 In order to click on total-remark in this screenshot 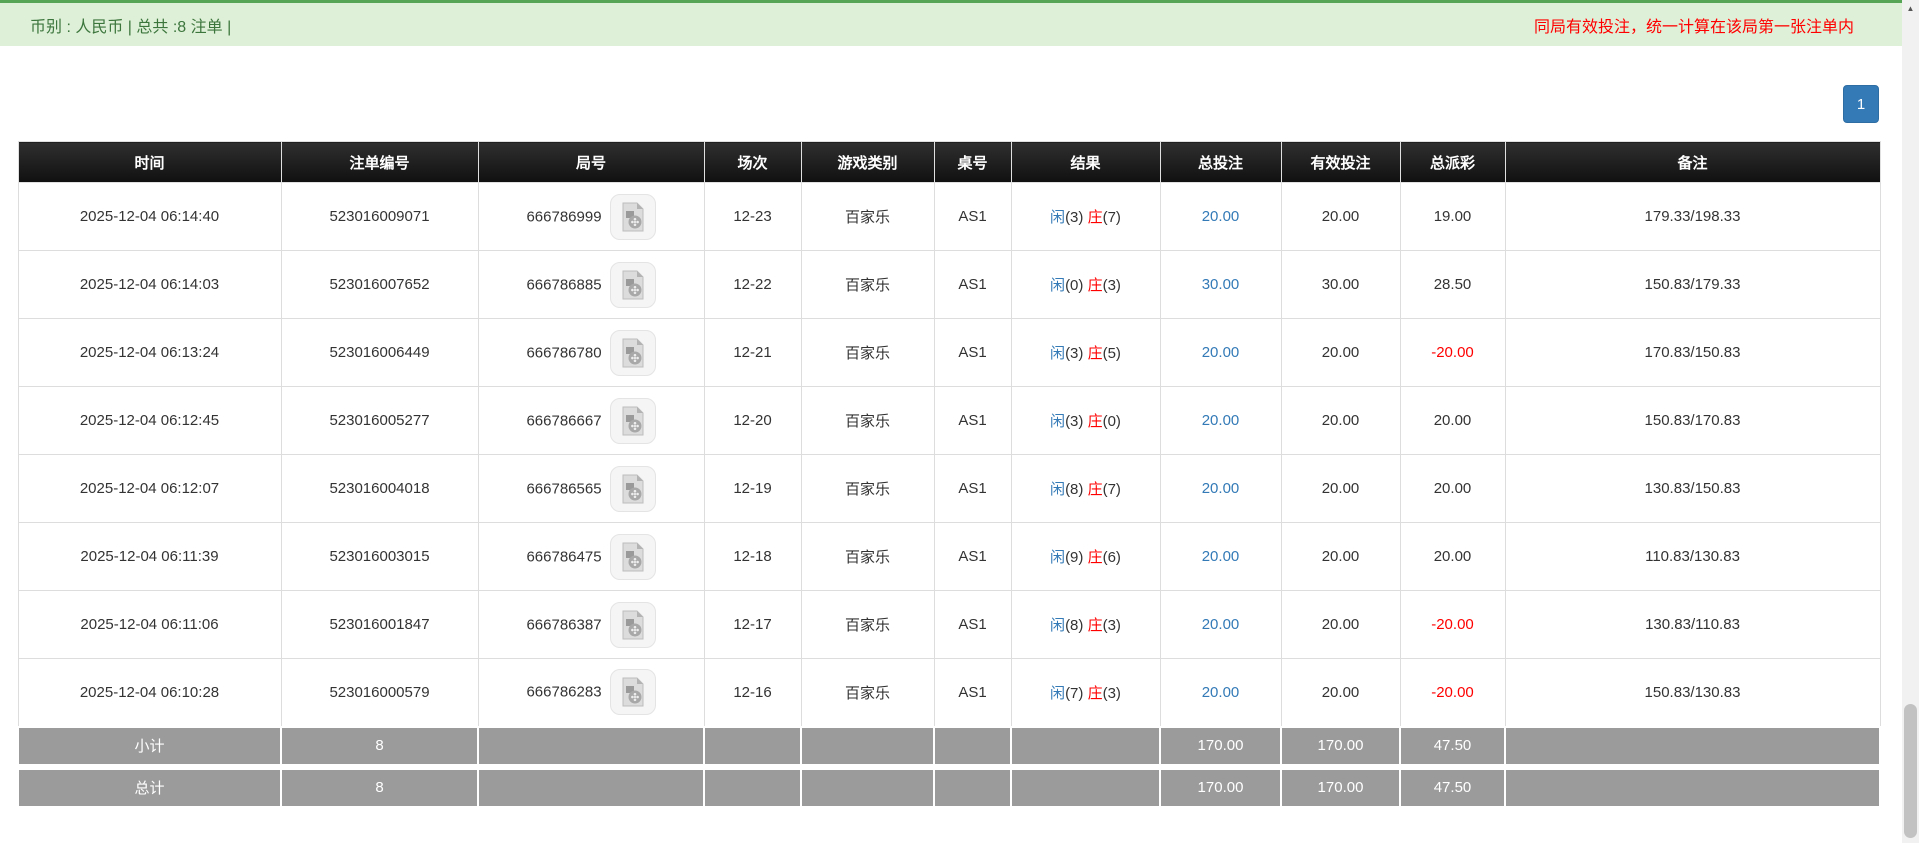, I will do `click(1692, 785)`.